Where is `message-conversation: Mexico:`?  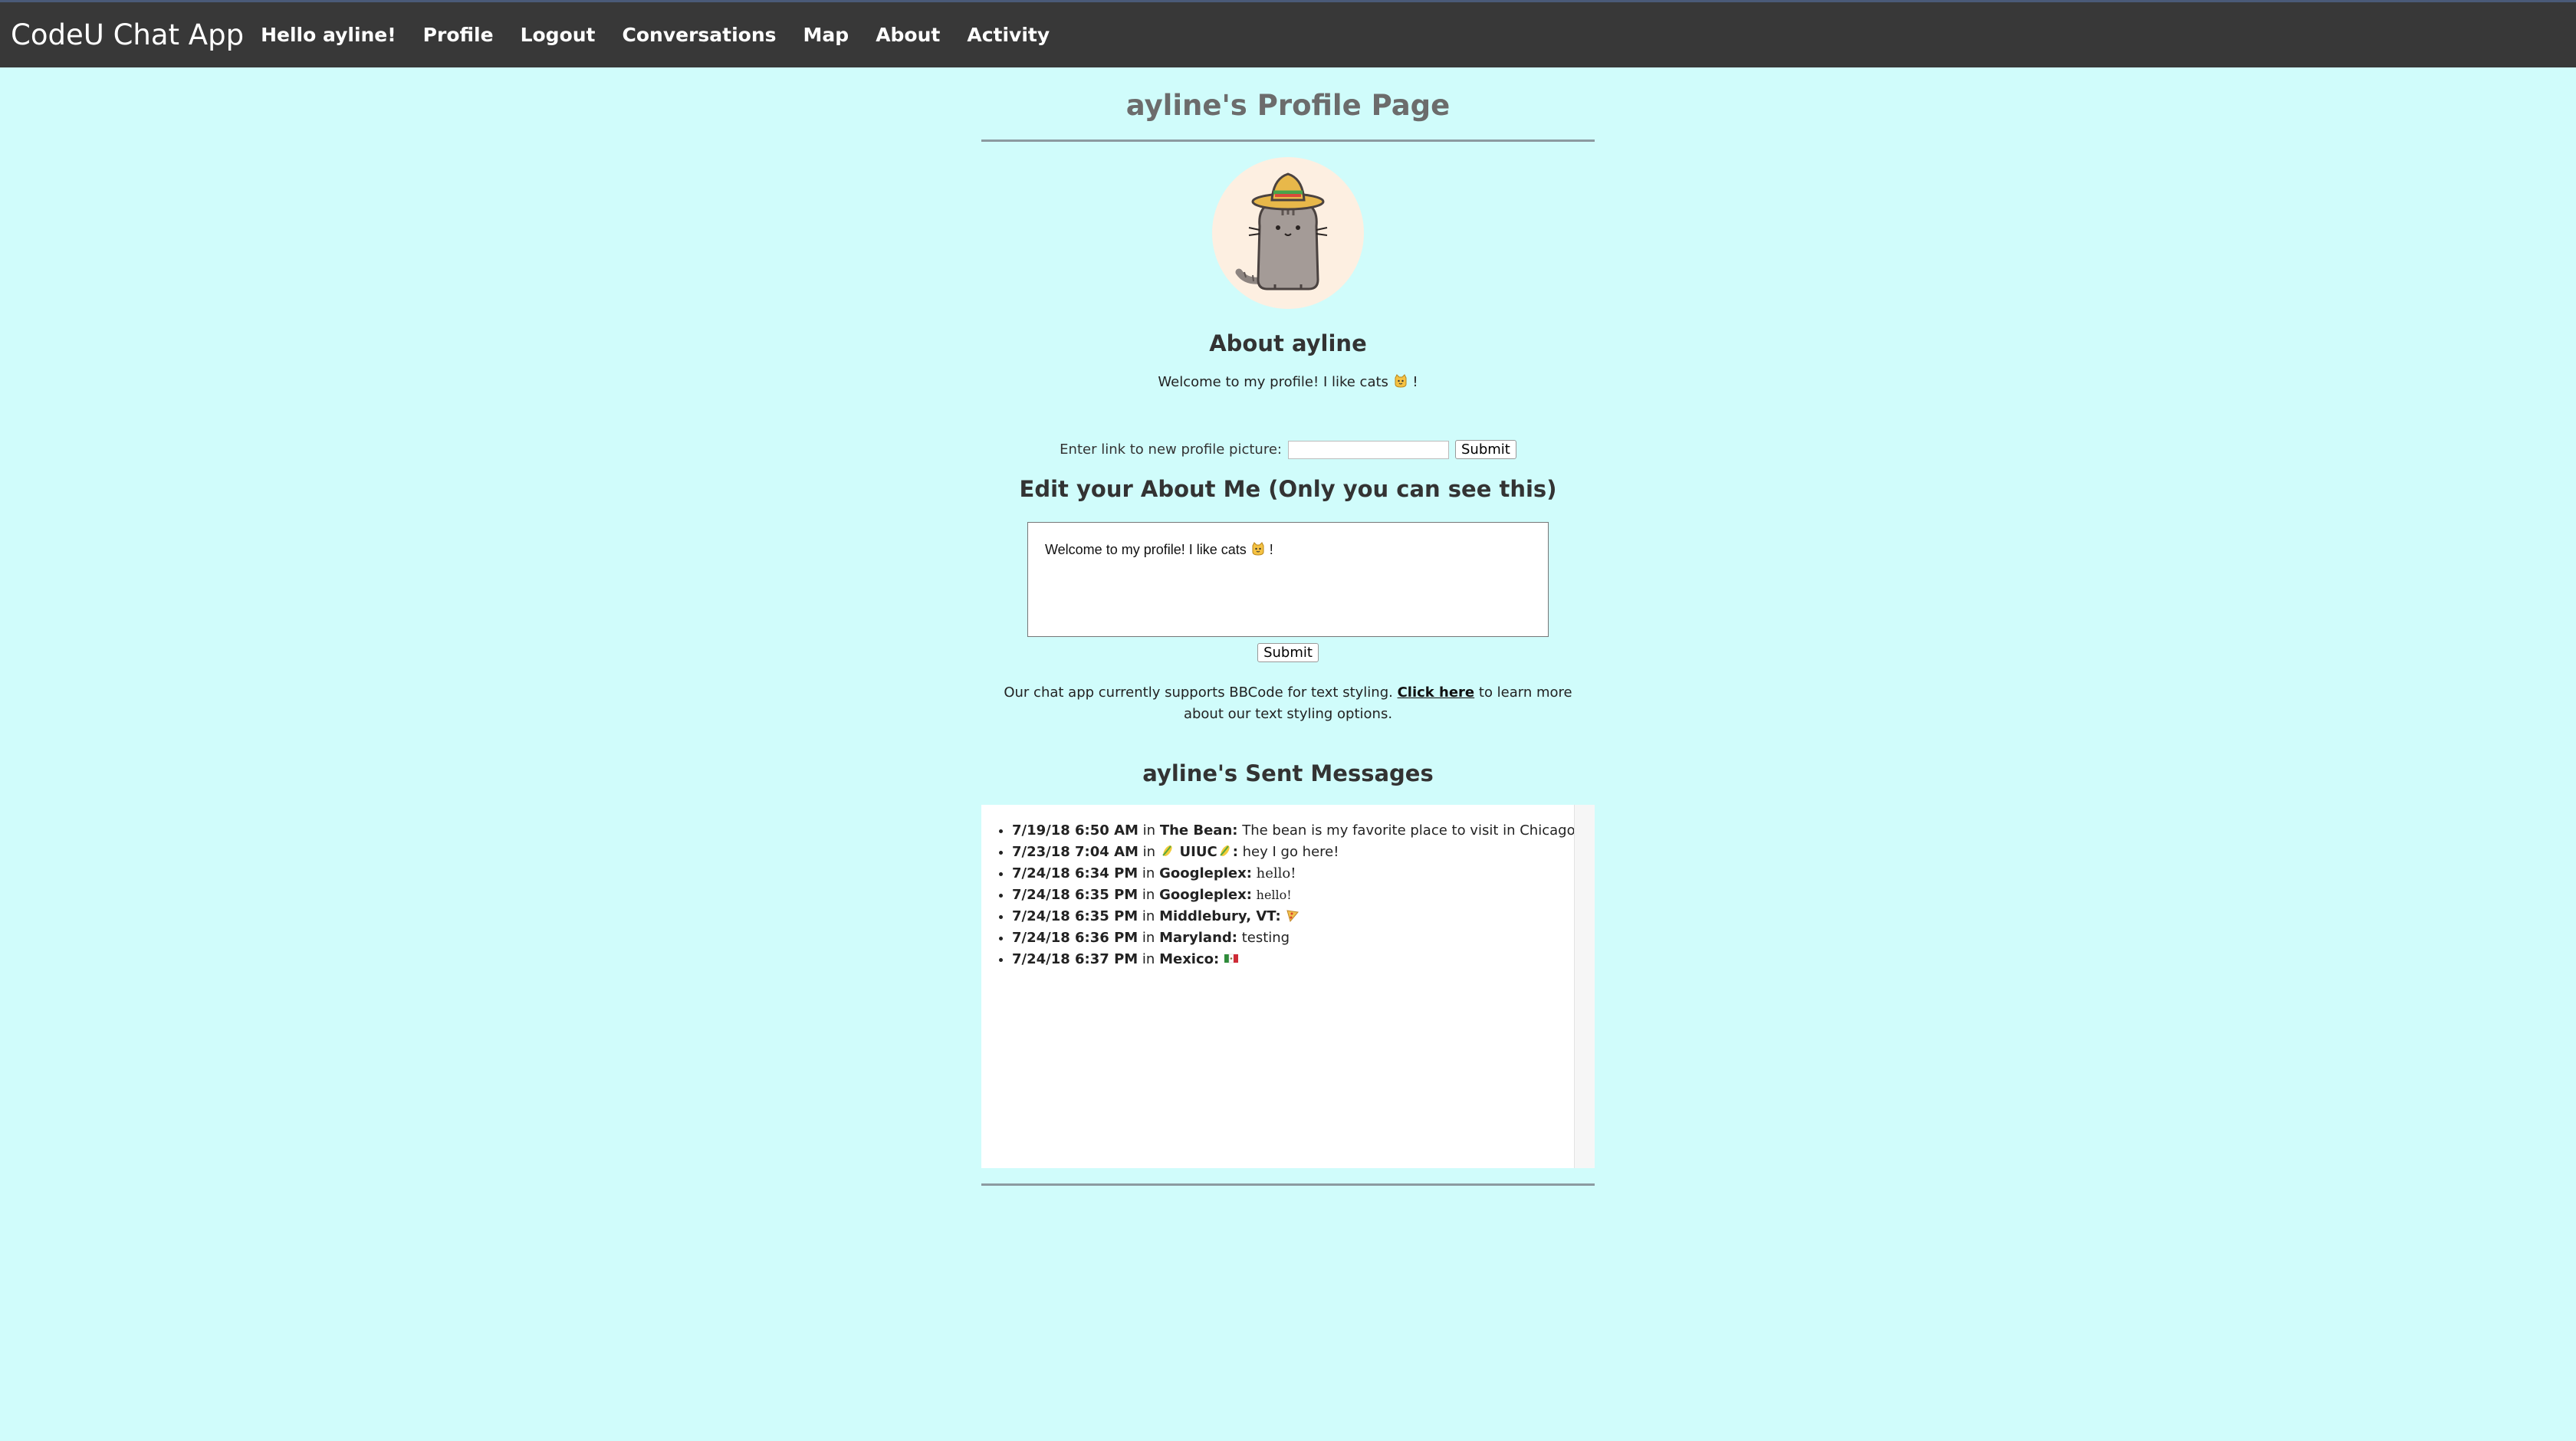 message-conversation: Mexico: is located at coordinates (1189, 959).